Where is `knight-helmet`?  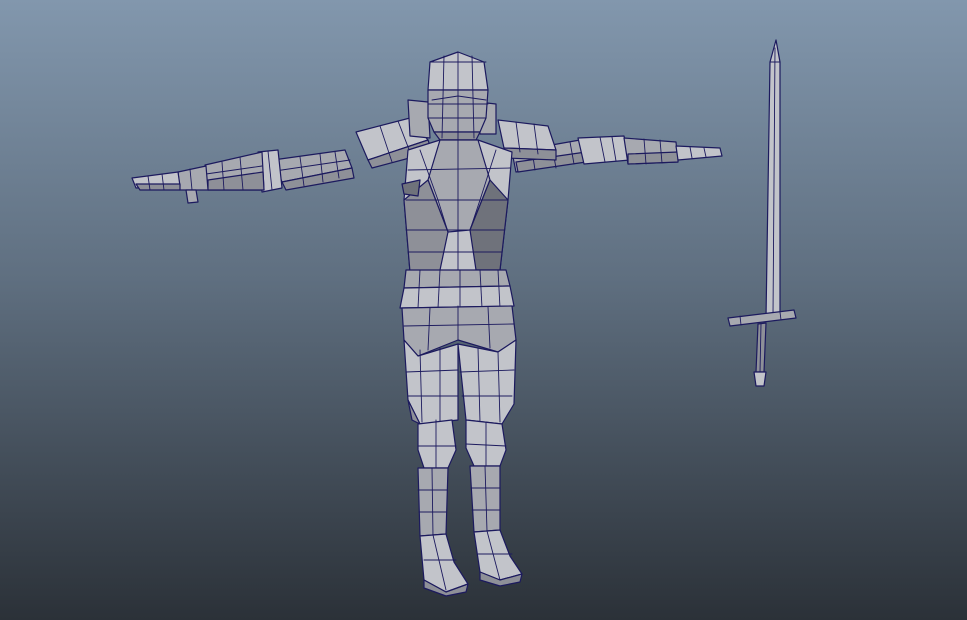
knight-helmet is located at coordinates (458, 96).